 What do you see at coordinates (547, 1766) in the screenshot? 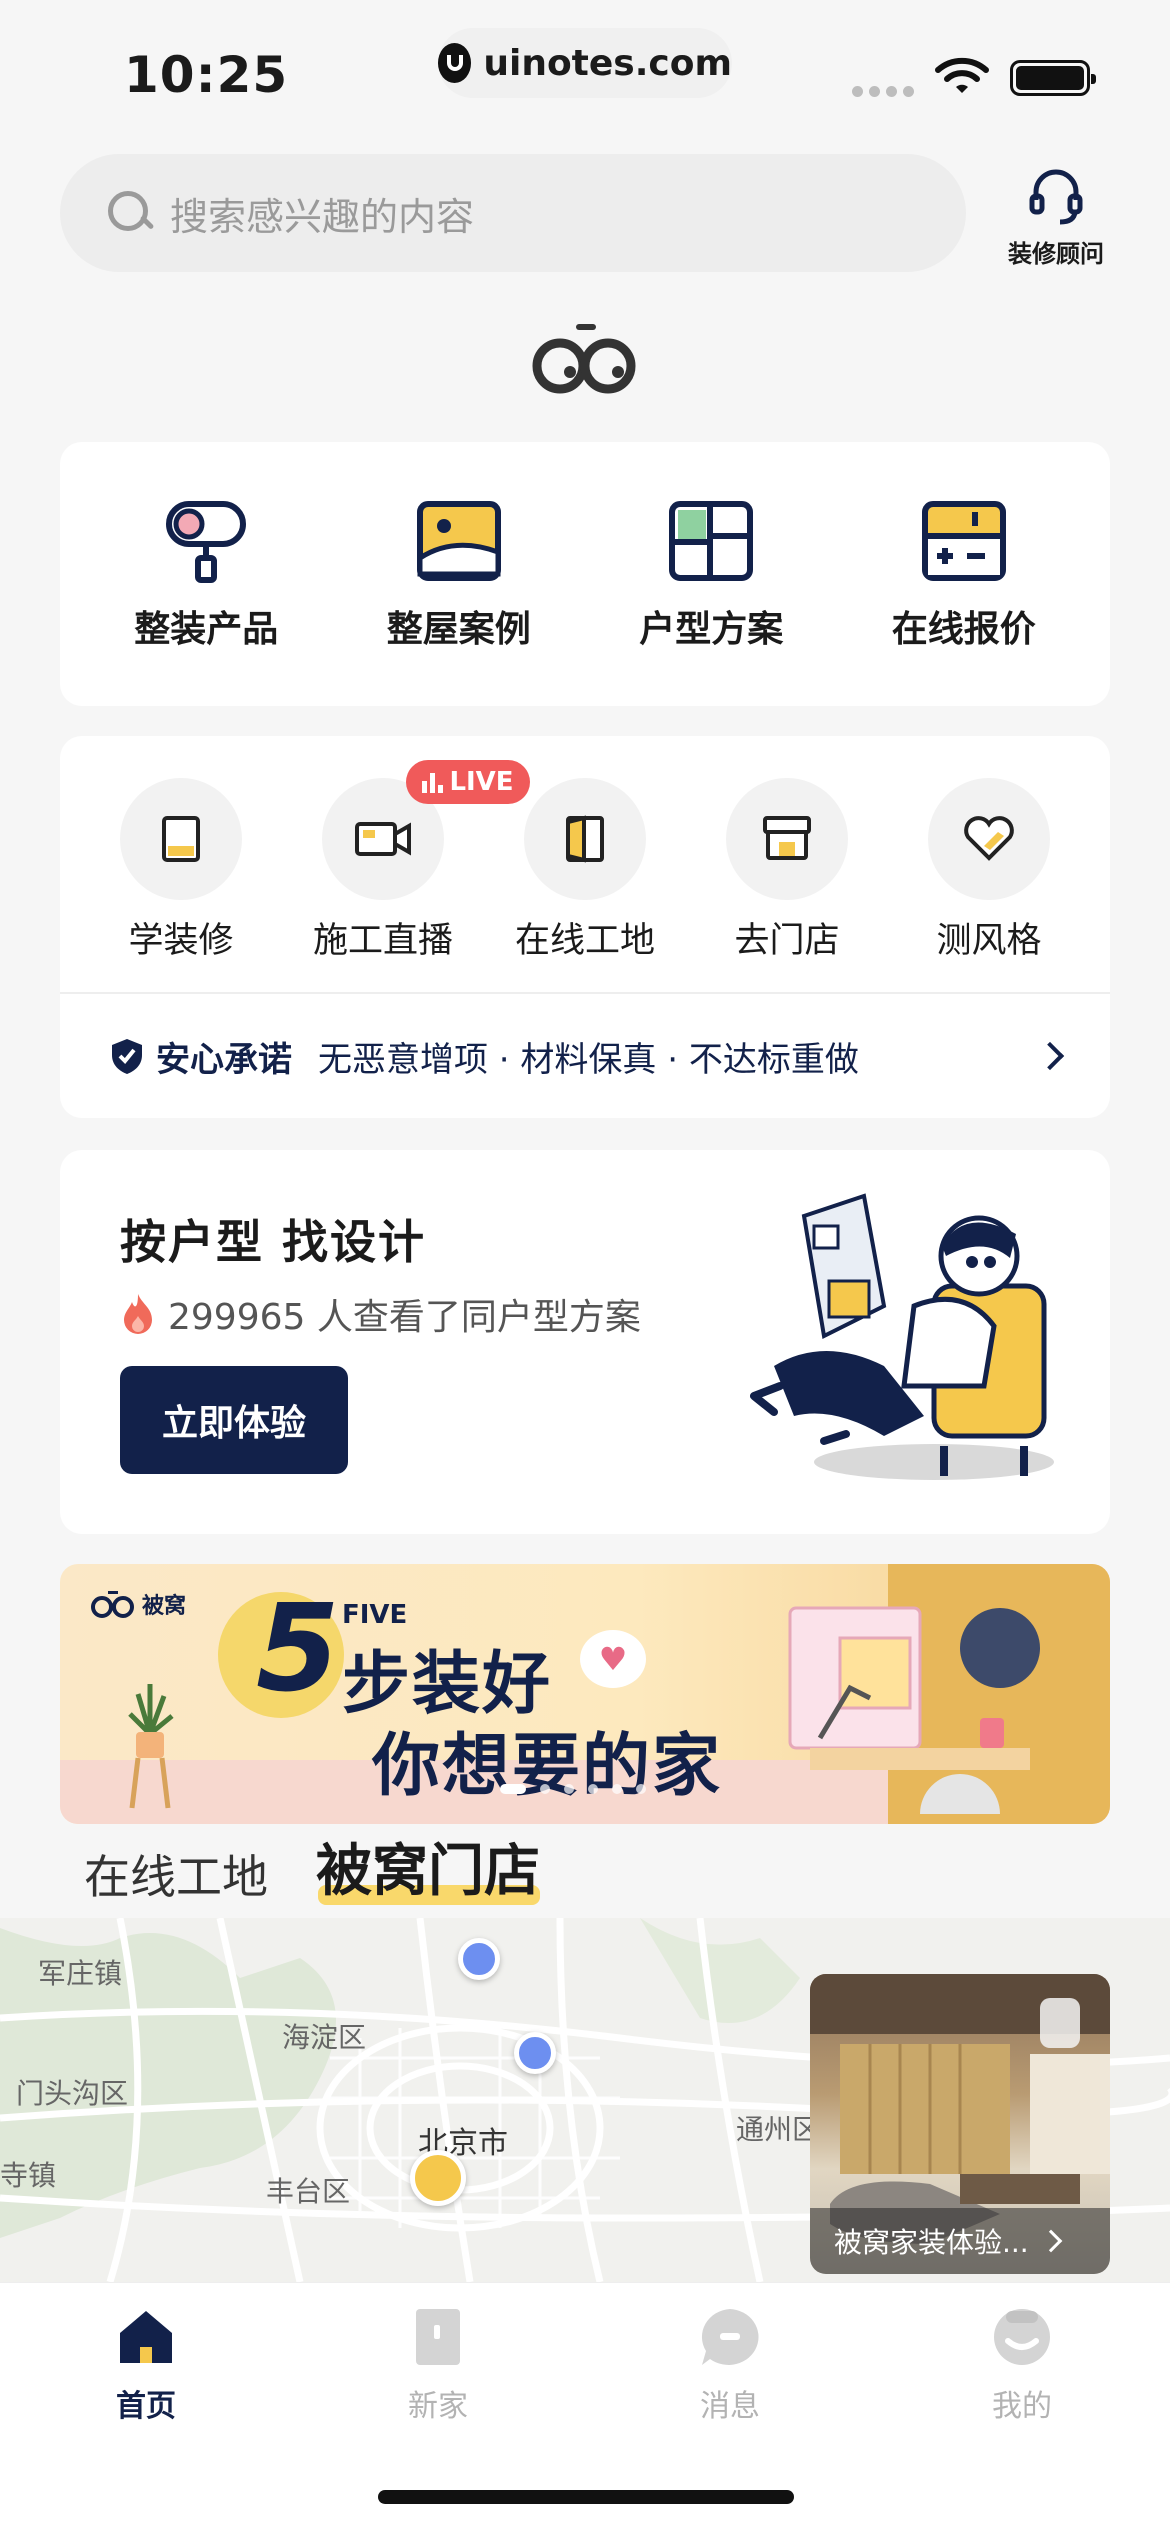
I see `banner-headline-2: 你想要的家` at bounding box center [547, 1766].